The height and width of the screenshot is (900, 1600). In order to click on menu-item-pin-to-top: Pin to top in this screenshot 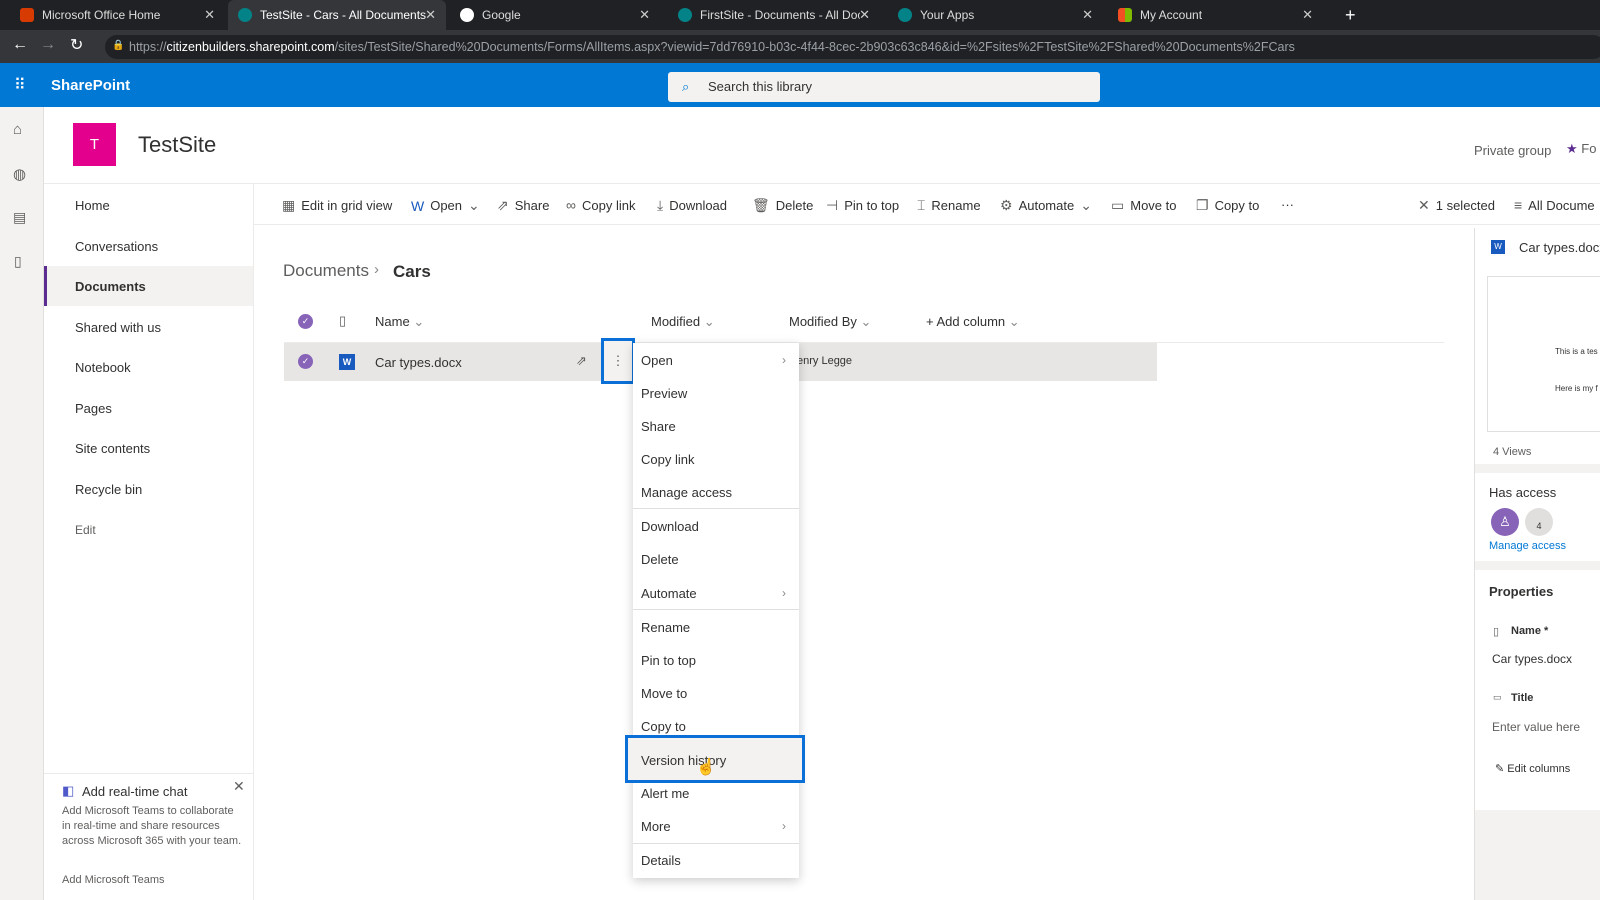, I will do `click(668, 660)`.